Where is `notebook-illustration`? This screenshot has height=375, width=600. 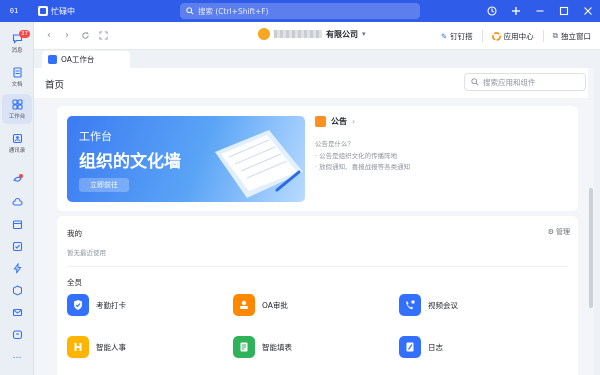 notebook-illustration is located at coordinates (259, 164).